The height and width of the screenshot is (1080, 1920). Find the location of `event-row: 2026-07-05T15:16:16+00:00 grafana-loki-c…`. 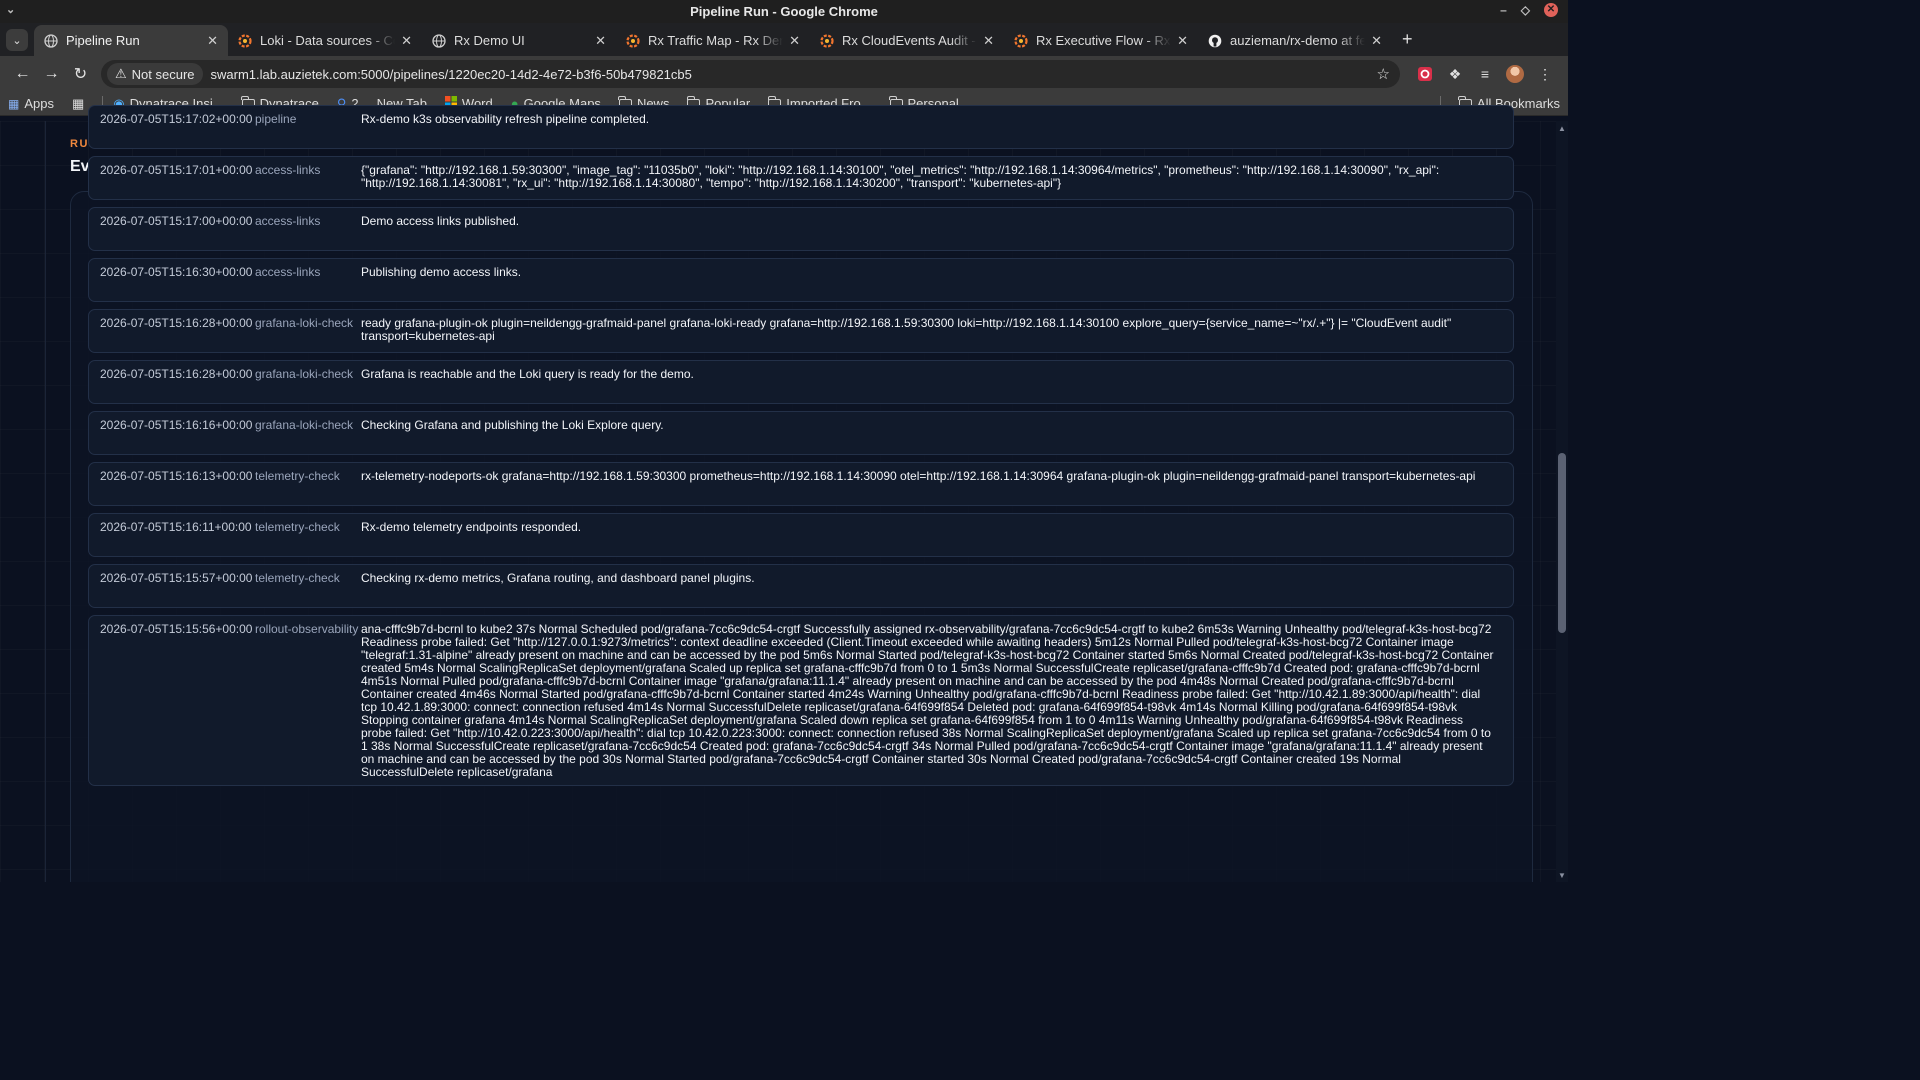

event-row: 2026-07-05T15:16:16+00:00 grafana-loki-c… is located at coordinates (801, 433).